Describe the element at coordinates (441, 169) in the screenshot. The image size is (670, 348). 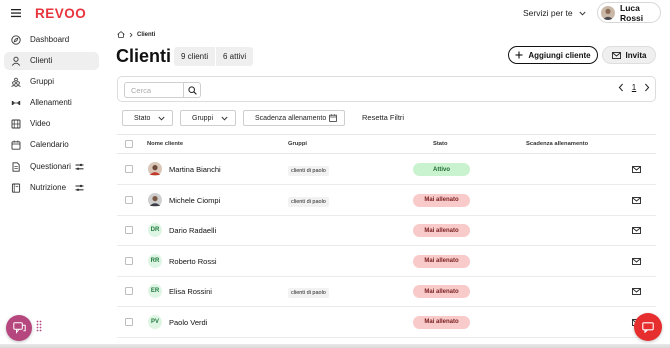
I see `status-badge: Attivo` at that location.